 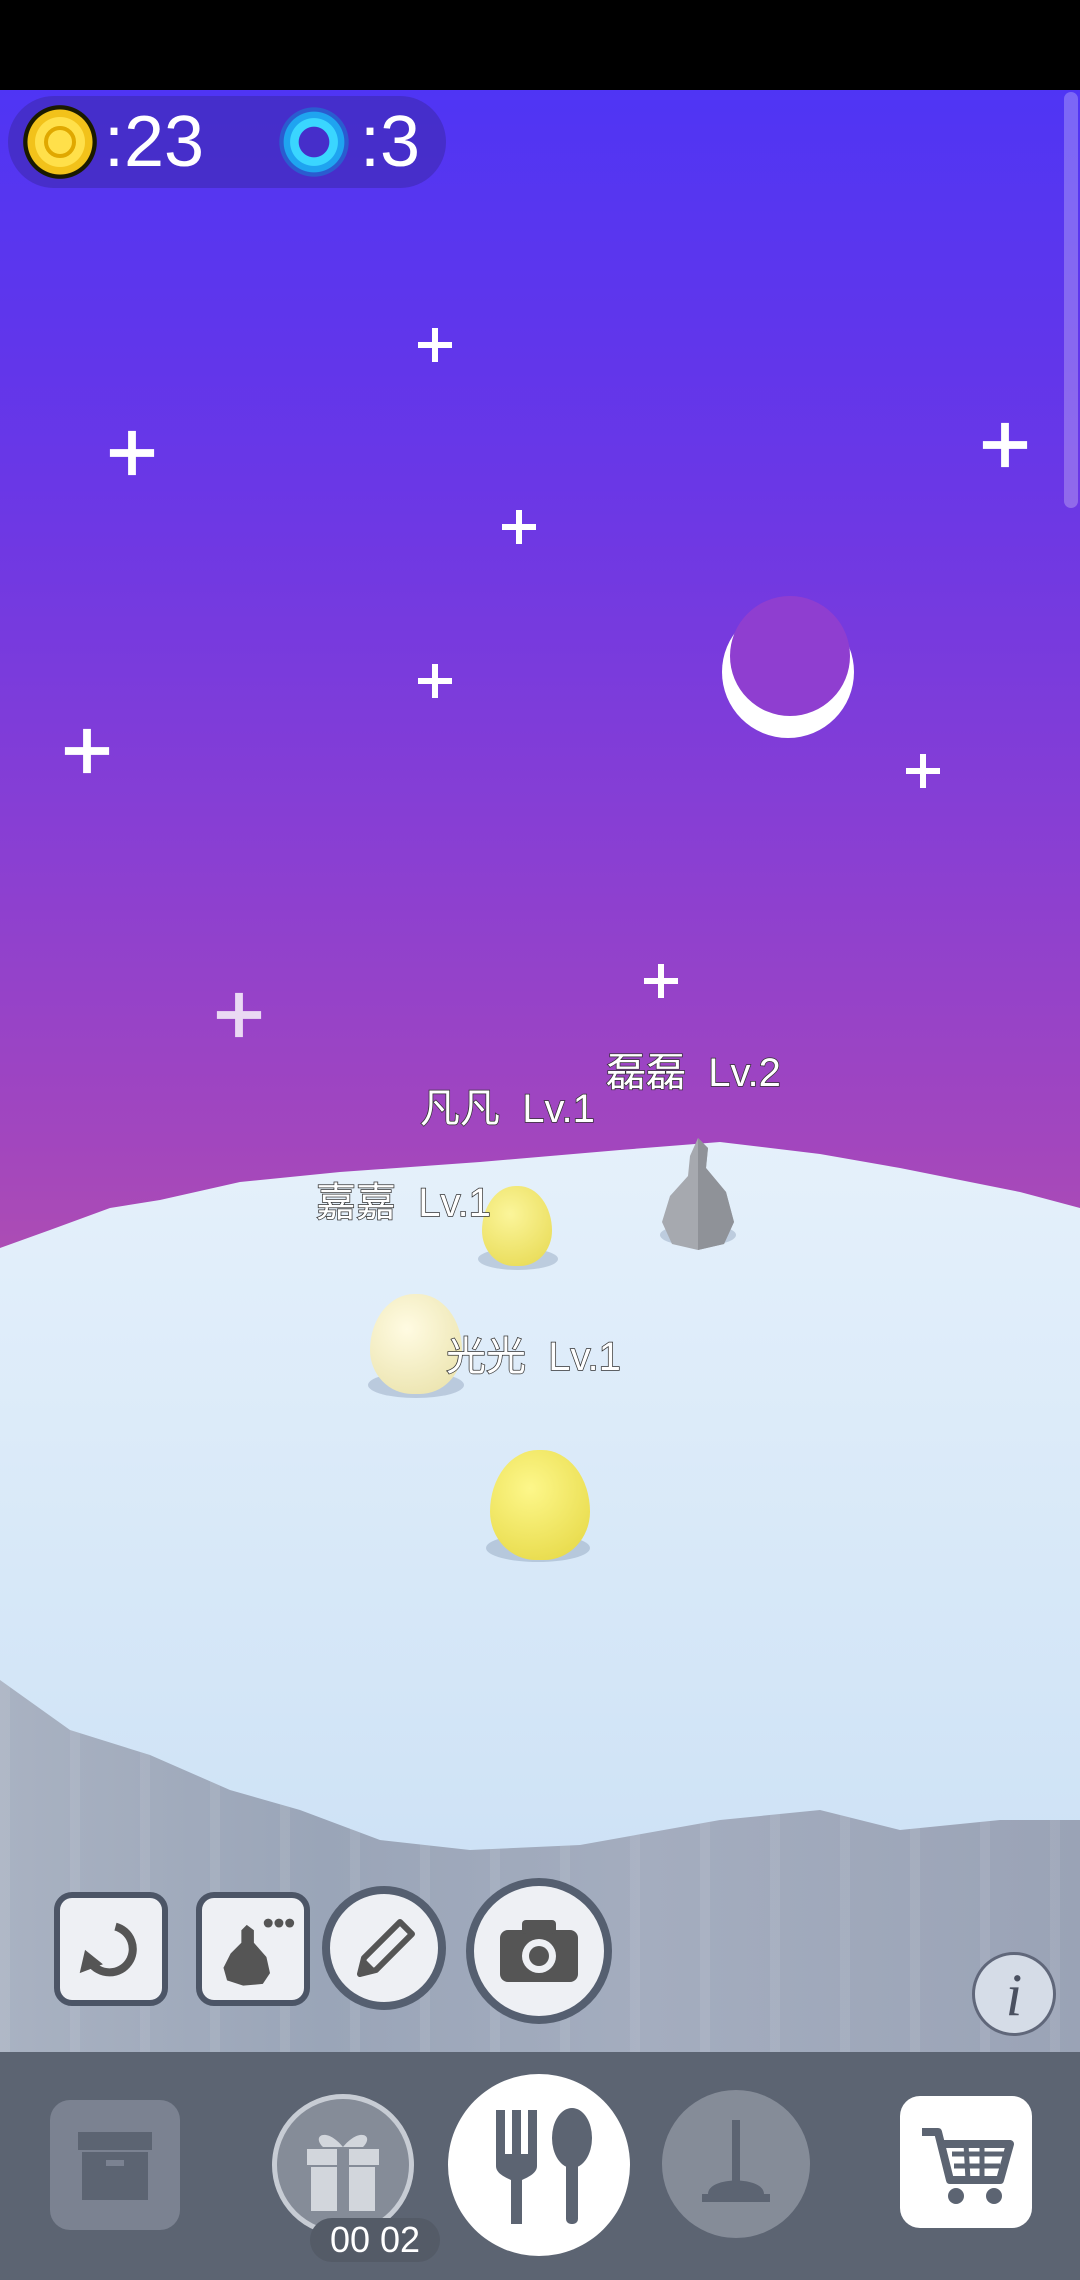 I want to click on camera-icon, so click(x=539, y=1951).